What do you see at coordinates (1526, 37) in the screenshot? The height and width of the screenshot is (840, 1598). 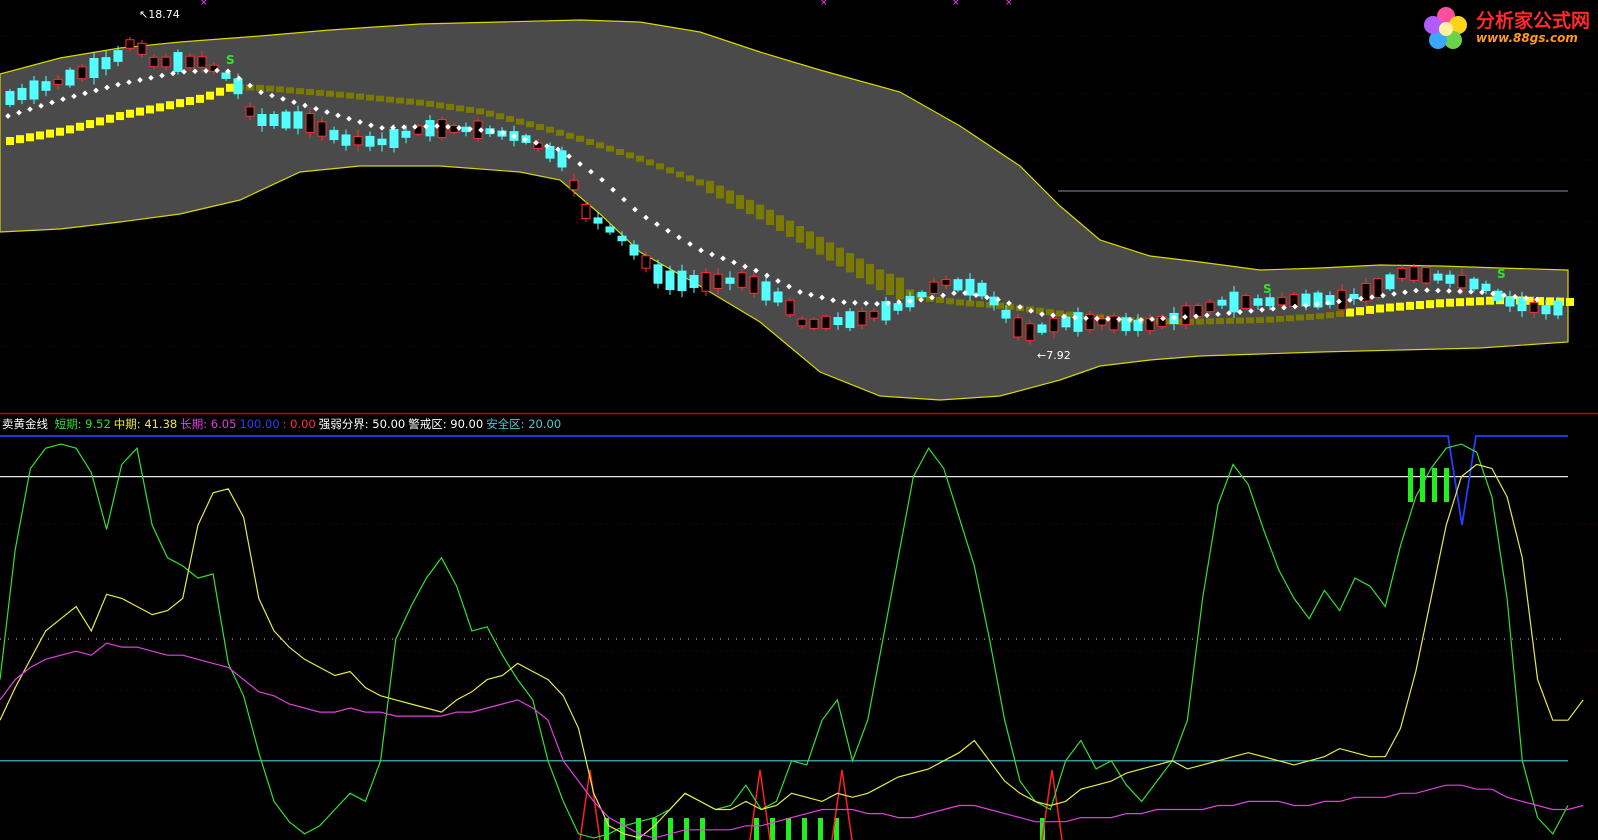 I see `brand-url: www.88gs.com` at bounding box center [1526, 37].